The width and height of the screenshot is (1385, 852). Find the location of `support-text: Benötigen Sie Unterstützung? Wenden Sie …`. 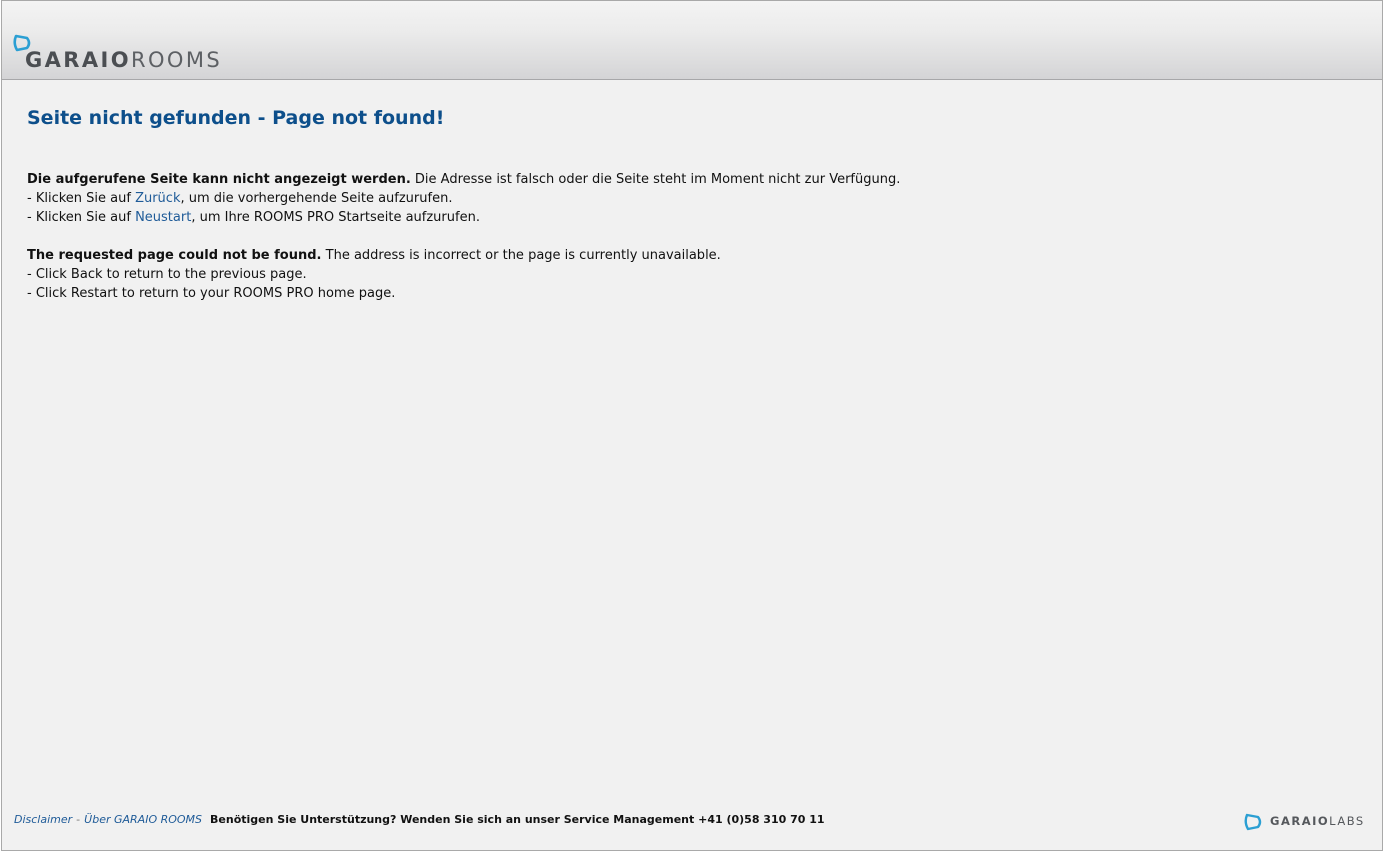

support-text: Benötigen Sie Unterstützung? Wenden Sie … is located at coordinates (517, 819).